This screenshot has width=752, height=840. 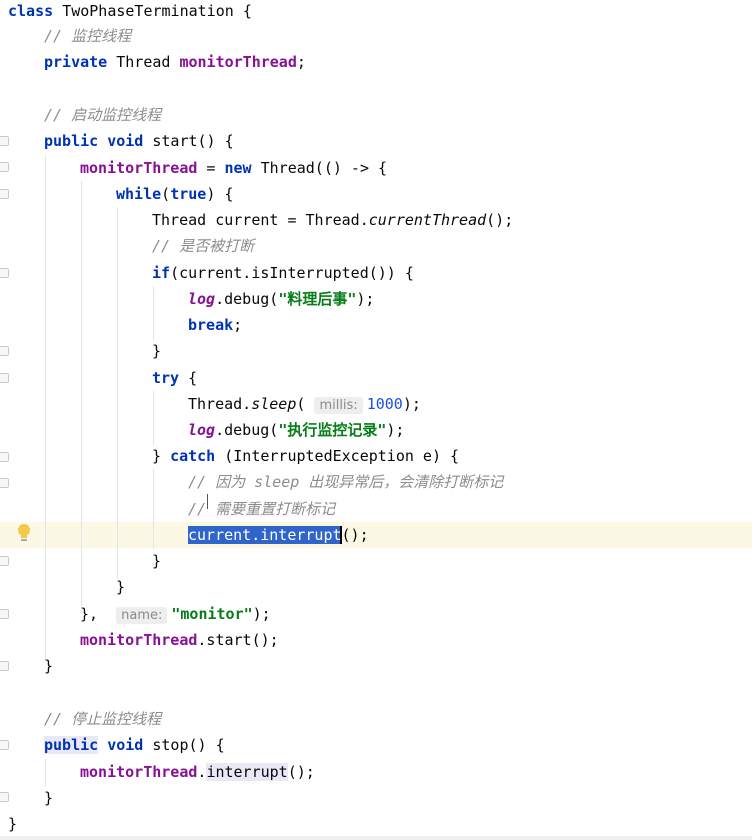 What do you see at coordinates (208, 501) in the screenshot?
I see `mouse-cursor` at bounding box center [208, 501].